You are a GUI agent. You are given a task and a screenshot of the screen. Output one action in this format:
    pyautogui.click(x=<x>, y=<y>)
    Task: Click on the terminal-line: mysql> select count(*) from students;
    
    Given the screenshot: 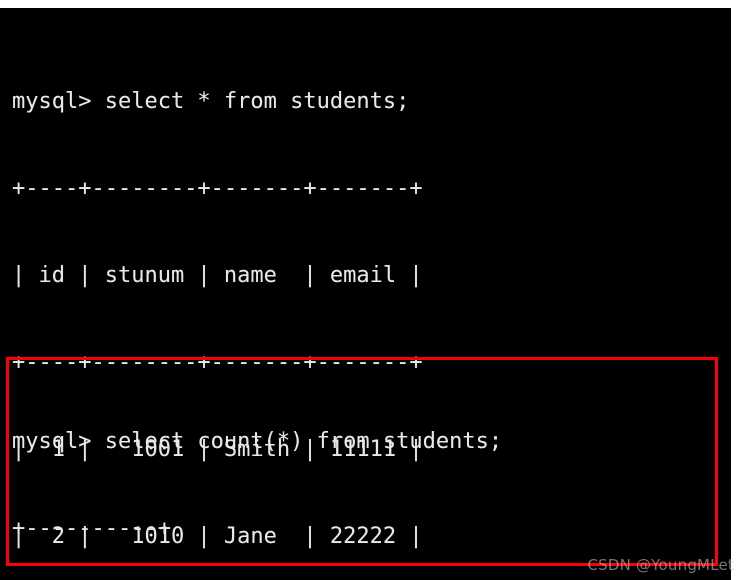 What is the action you would take?
    pyautogui.click(x=257, y=441)
    